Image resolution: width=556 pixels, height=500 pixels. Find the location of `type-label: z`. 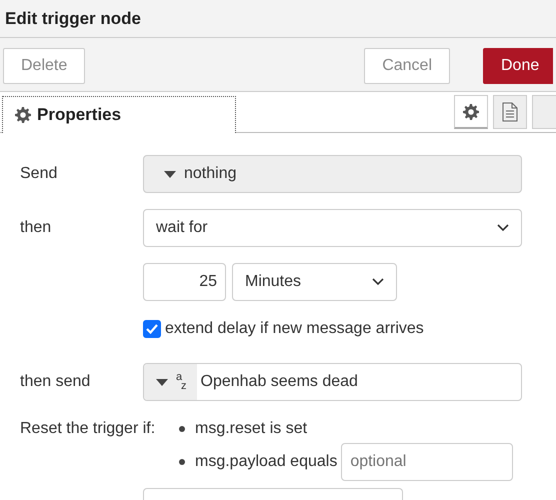

type-label: z is located at coordinates (183, 386).